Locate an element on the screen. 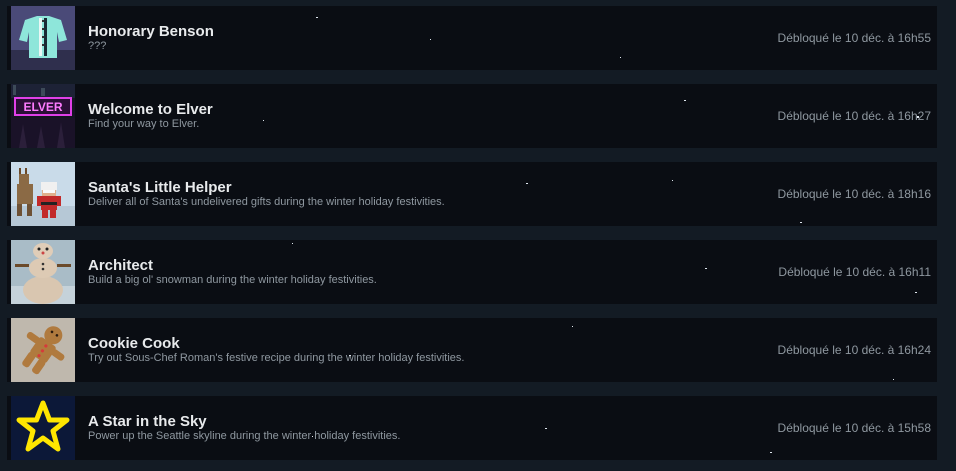 The height and width of the screenshot is (471, 956). achievement-unlock-date: Débloqué le 10 déc. à 16h24 is located at coordinates (854, 350).